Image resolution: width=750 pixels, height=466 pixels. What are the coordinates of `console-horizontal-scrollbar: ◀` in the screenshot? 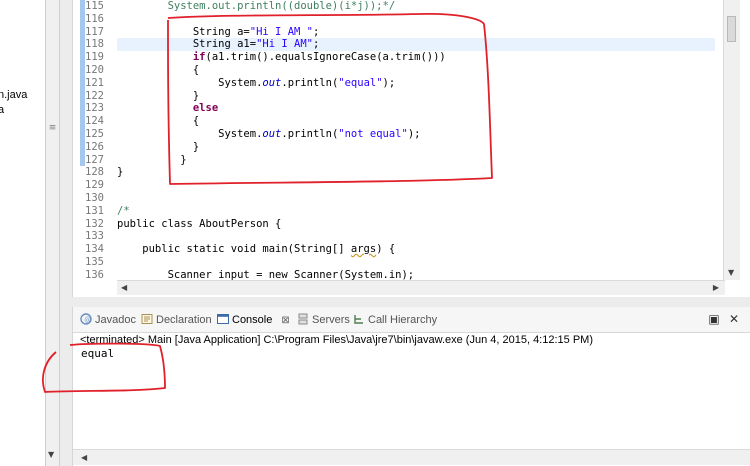 It's located at (411, 457).